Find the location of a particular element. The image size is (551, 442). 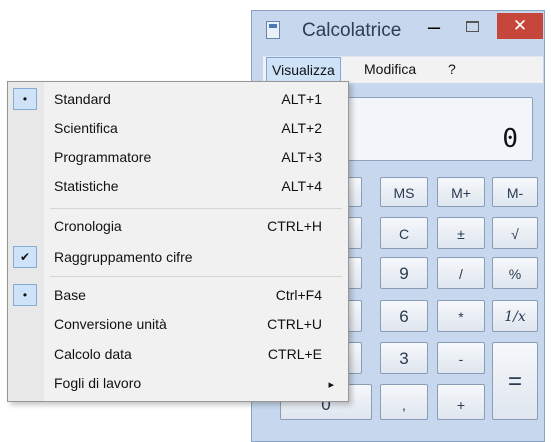

menu-item-shortcut: Ctrl+F4 is located at coordinates (298, 295).